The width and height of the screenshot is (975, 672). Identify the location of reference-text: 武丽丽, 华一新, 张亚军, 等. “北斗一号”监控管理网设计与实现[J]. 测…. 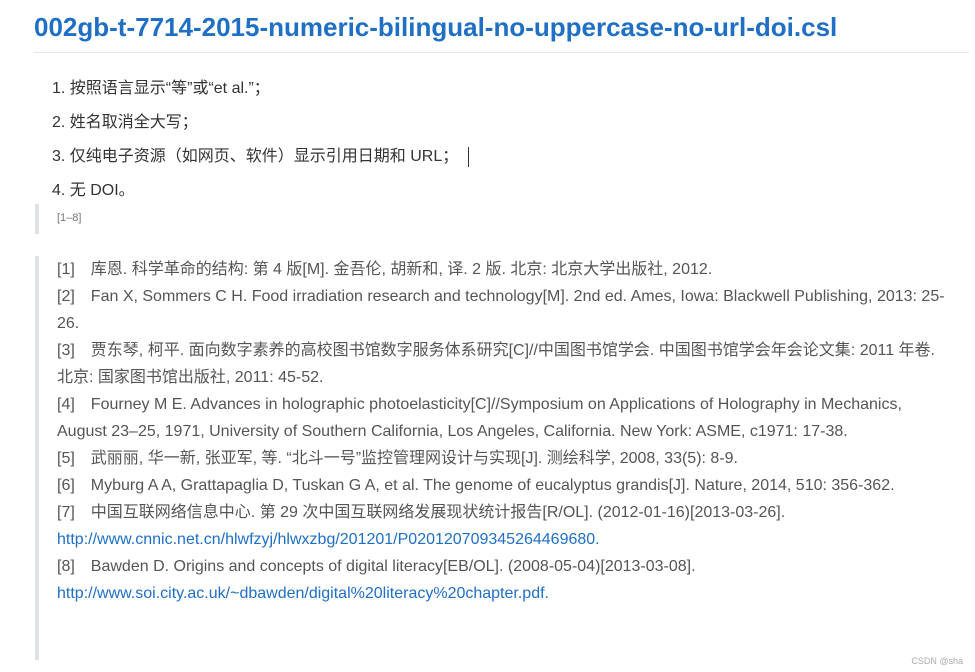
(414, 458).